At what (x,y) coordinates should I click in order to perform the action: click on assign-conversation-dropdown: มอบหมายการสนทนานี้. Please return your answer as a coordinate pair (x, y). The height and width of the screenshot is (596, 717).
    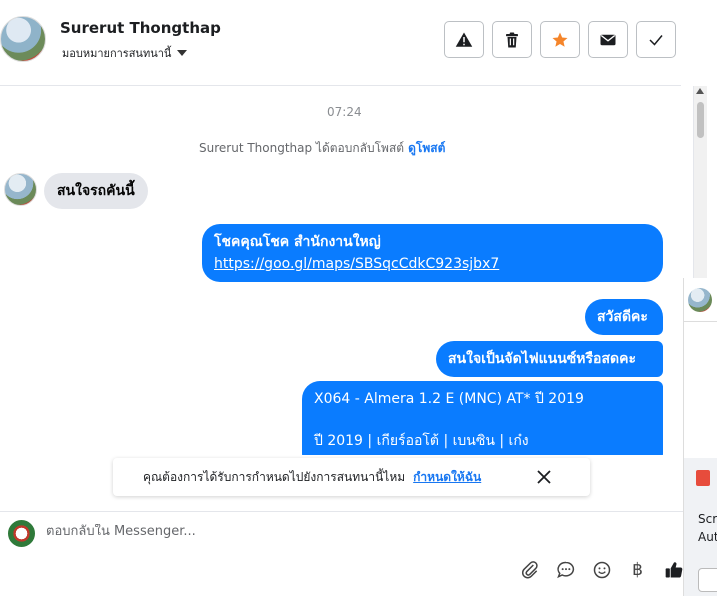
    Looking at the image, I should click on (125, 53).